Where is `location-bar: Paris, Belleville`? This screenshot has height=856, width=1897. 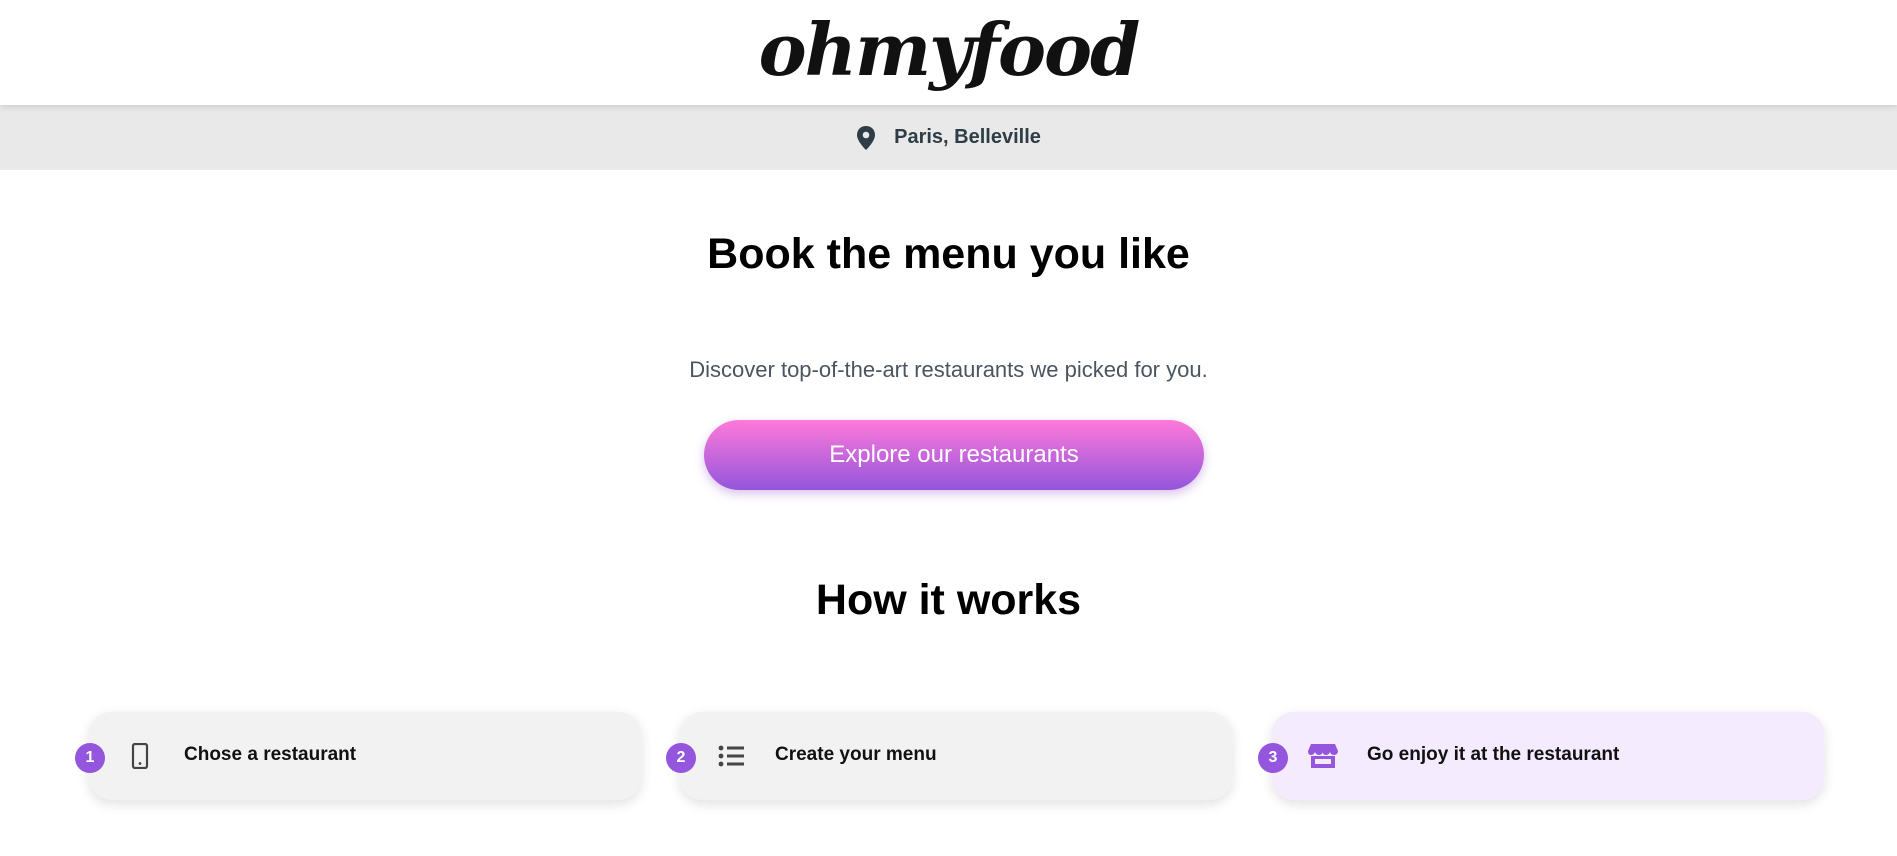 location-bar: Paris, Belleville is located at coordinates (948, 137).